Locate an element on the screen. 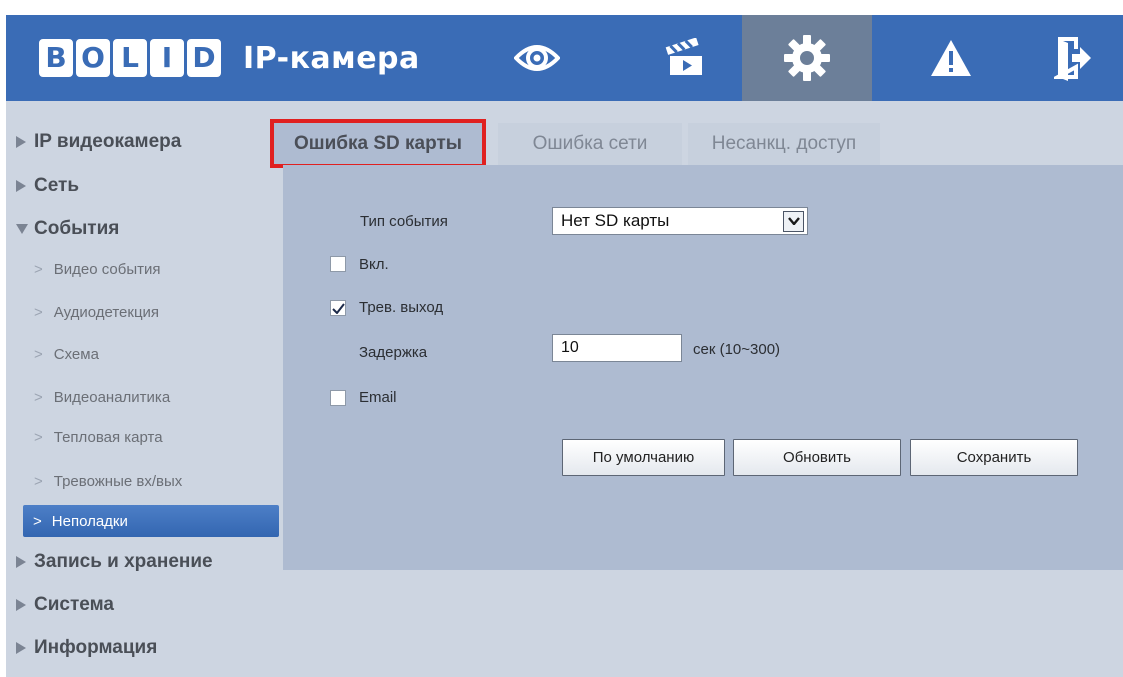 This screenshot has width=1123, height=677. sidebar-item-label: События is located at coordinates (77, 228).